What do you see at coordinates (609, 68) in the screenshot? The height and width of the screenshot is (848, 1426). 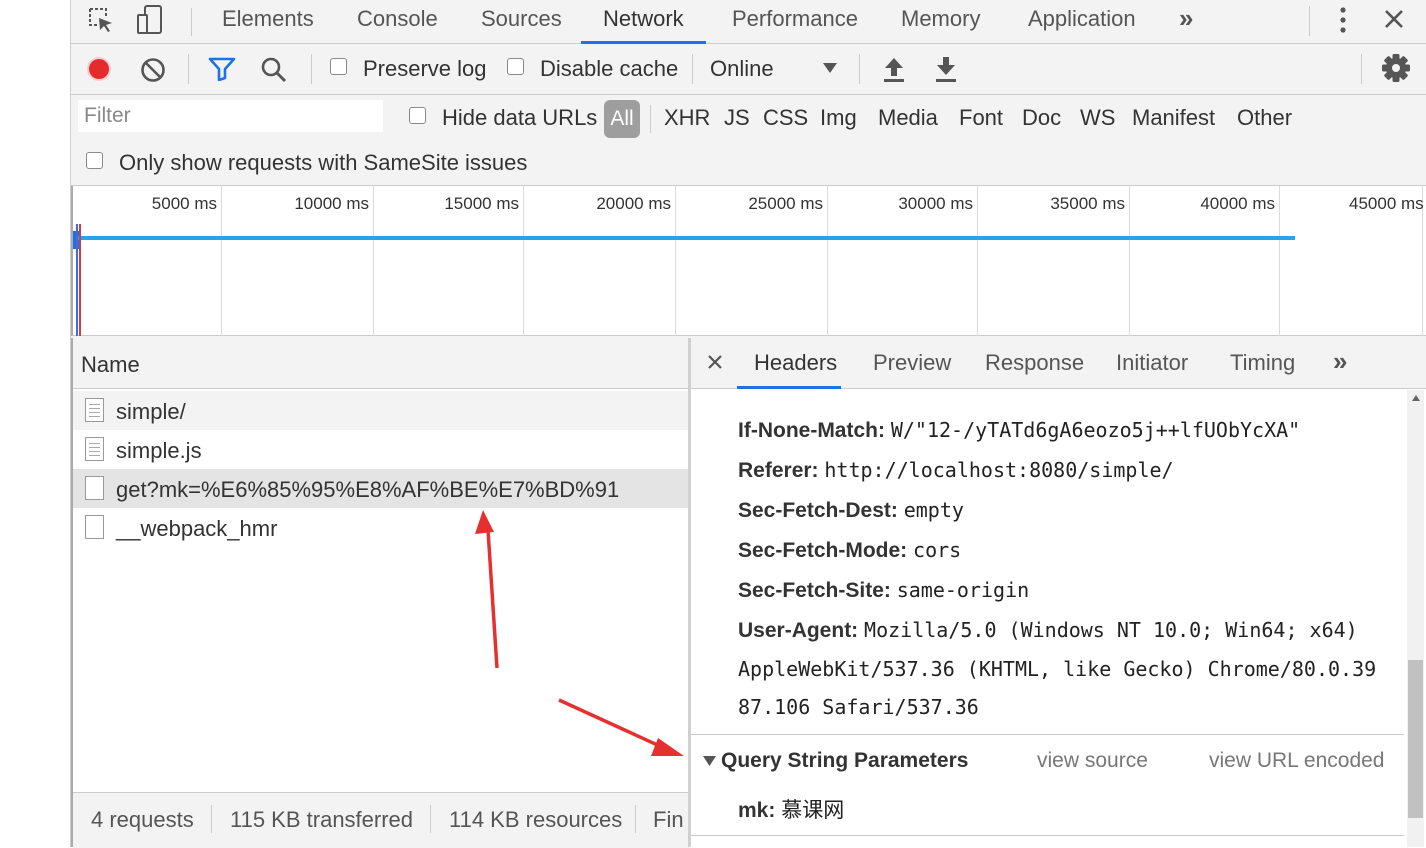 I see `disable-cache-label: Disable cache` at bounding box center [609, 68].